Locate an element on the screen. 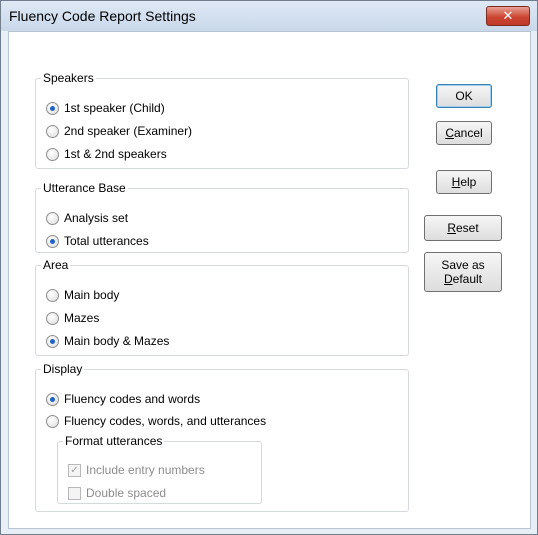 This screenshot has height=535, width=538. format-utterances-legend: Format utterances is located at coordinates (114, 441).